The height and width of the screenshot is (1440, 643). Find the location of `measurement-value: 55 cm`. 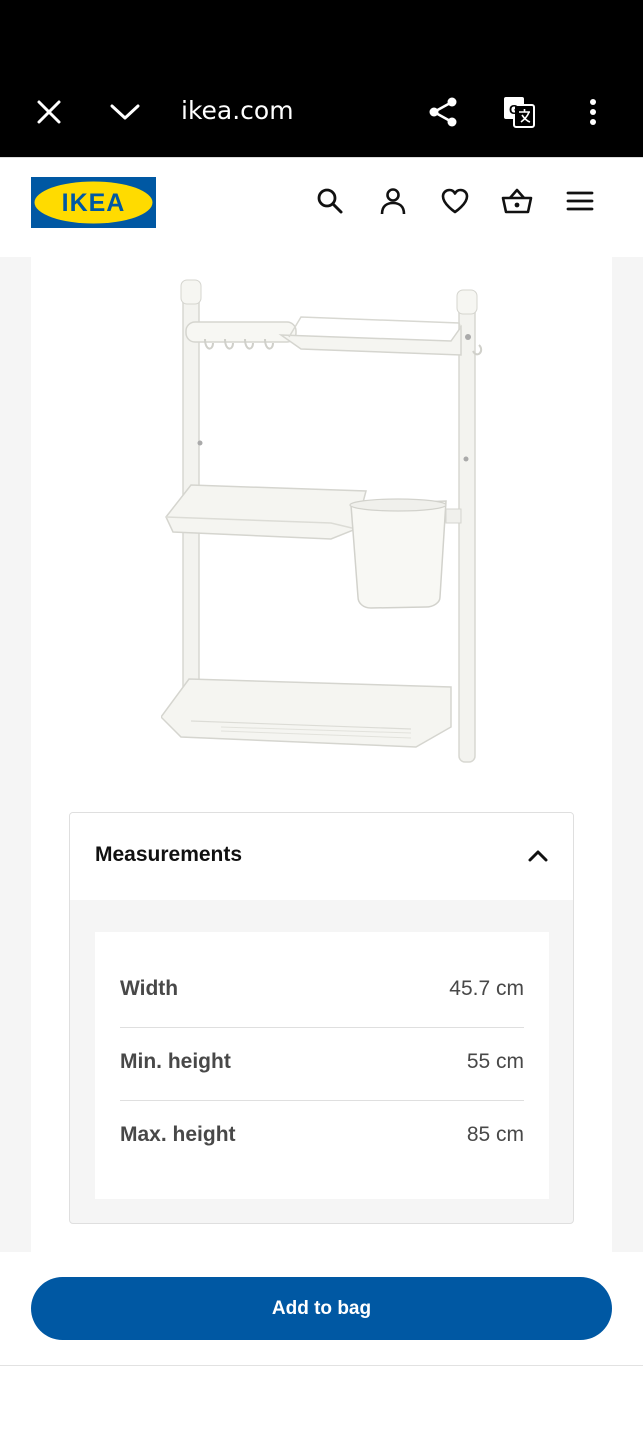

measurement-value: 55 cm is located at coordinates (495, 1061).